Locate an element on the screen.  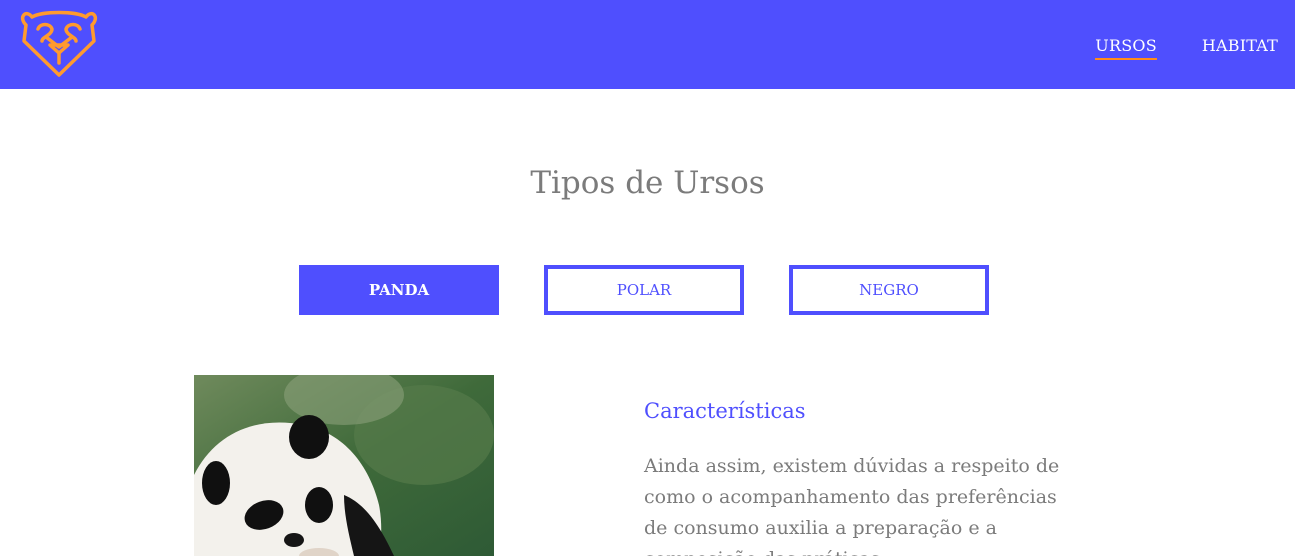
bear-logo-icon is located at coordinates (59, 43).